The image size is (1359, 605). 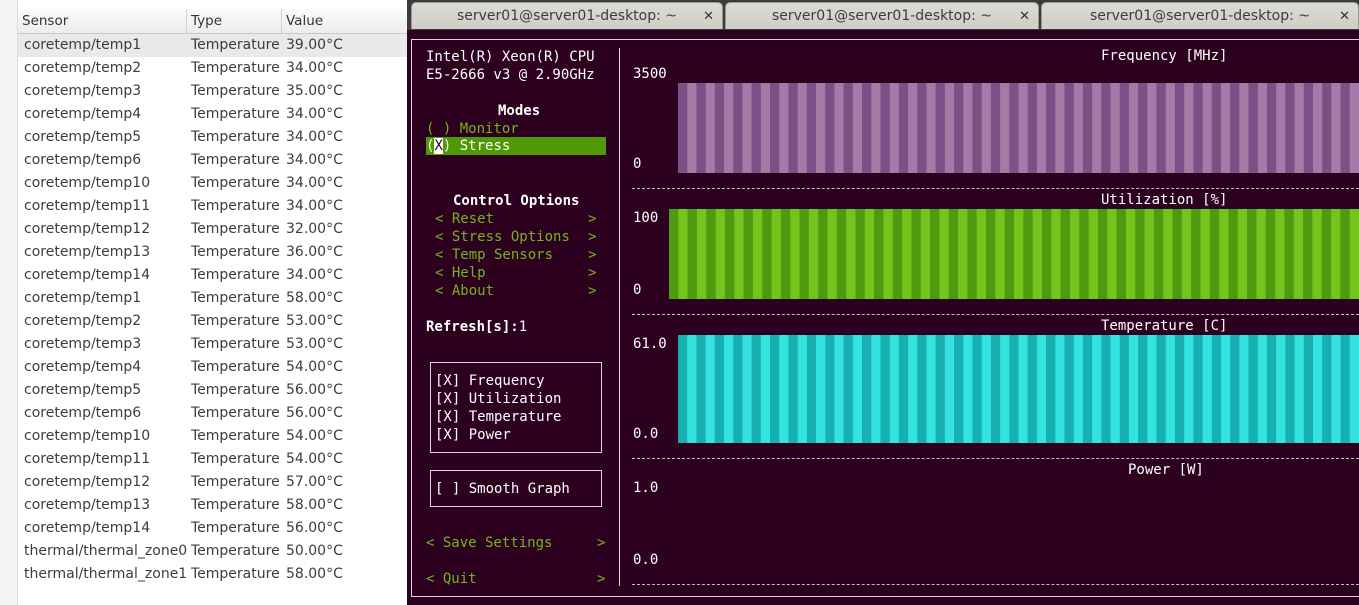 What do you see at coordinates (212, 91) in the screenshot?
I see `table-row: coretemp/temp3 Temperature 35.00°C` at bounding box center [212, 91].